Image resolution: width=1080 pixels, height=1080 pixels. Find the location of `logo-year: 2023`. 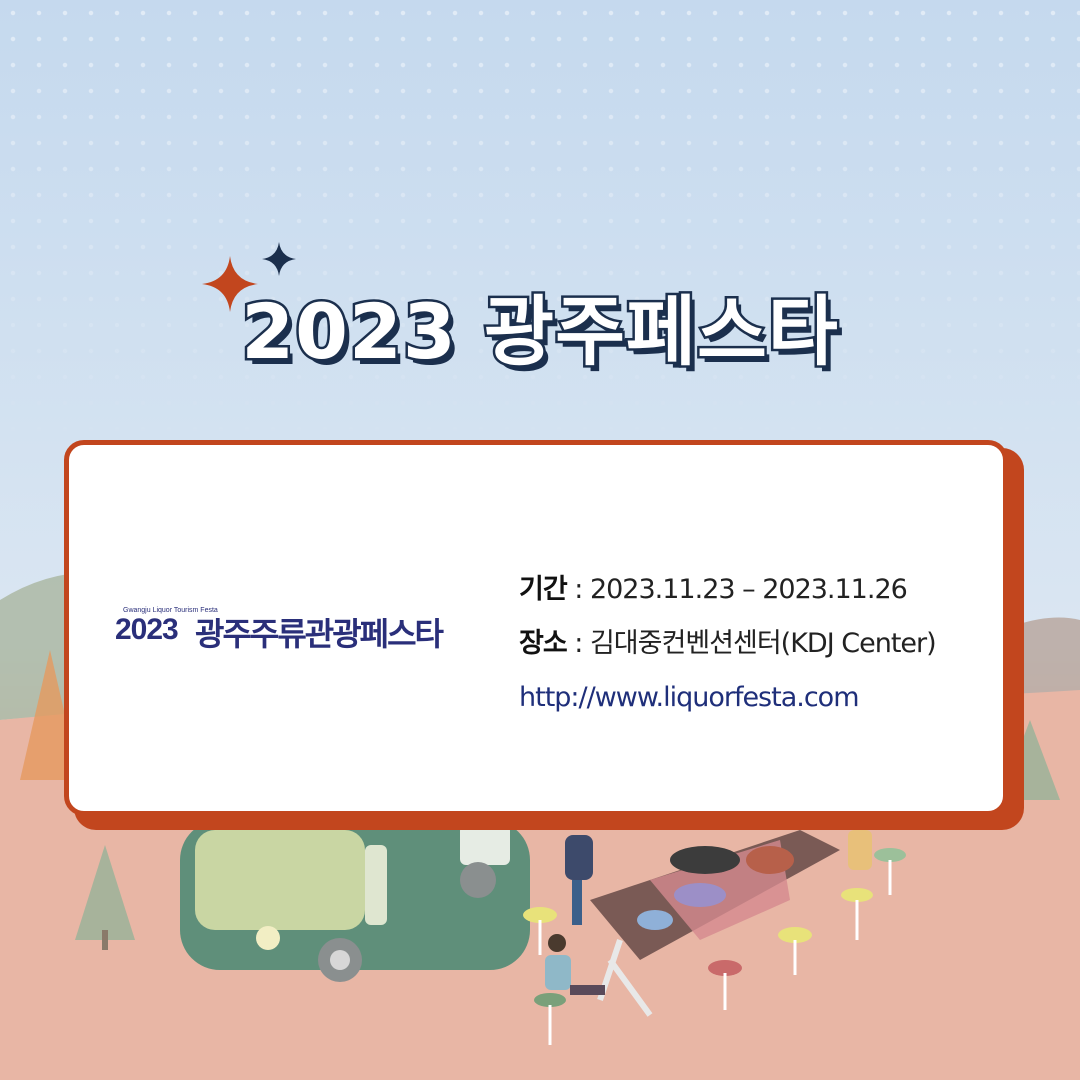

logo-year: 2023 is located at coordinates (147, 629).